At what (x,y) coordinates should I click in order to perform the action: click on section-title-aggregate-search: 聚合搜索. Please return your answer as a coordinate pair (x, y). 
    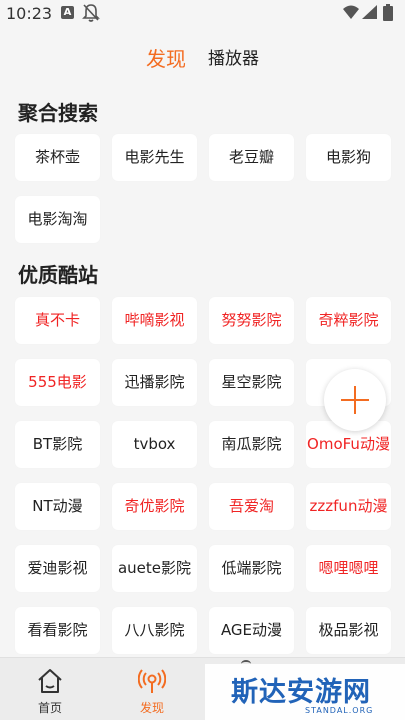
    Looking at the image, I should click on (58, 113).